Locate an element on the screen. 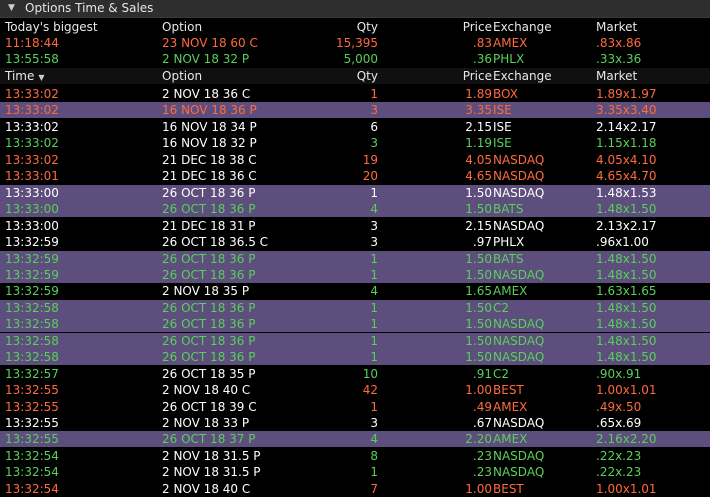 Image resolution: width=710 pixels, height=497 pixels. collapse-chevron-icon: ▼ is located at coordinates (11, 8).